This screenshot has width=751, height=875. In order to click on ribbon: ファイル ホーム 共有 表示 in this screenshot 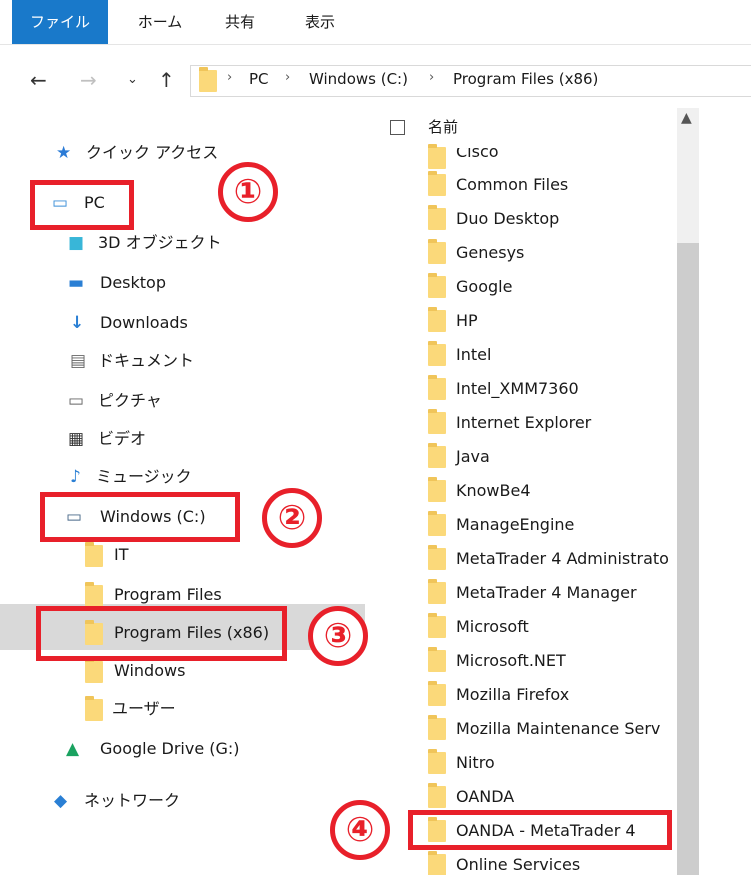, I will do `click(375, 22)`.